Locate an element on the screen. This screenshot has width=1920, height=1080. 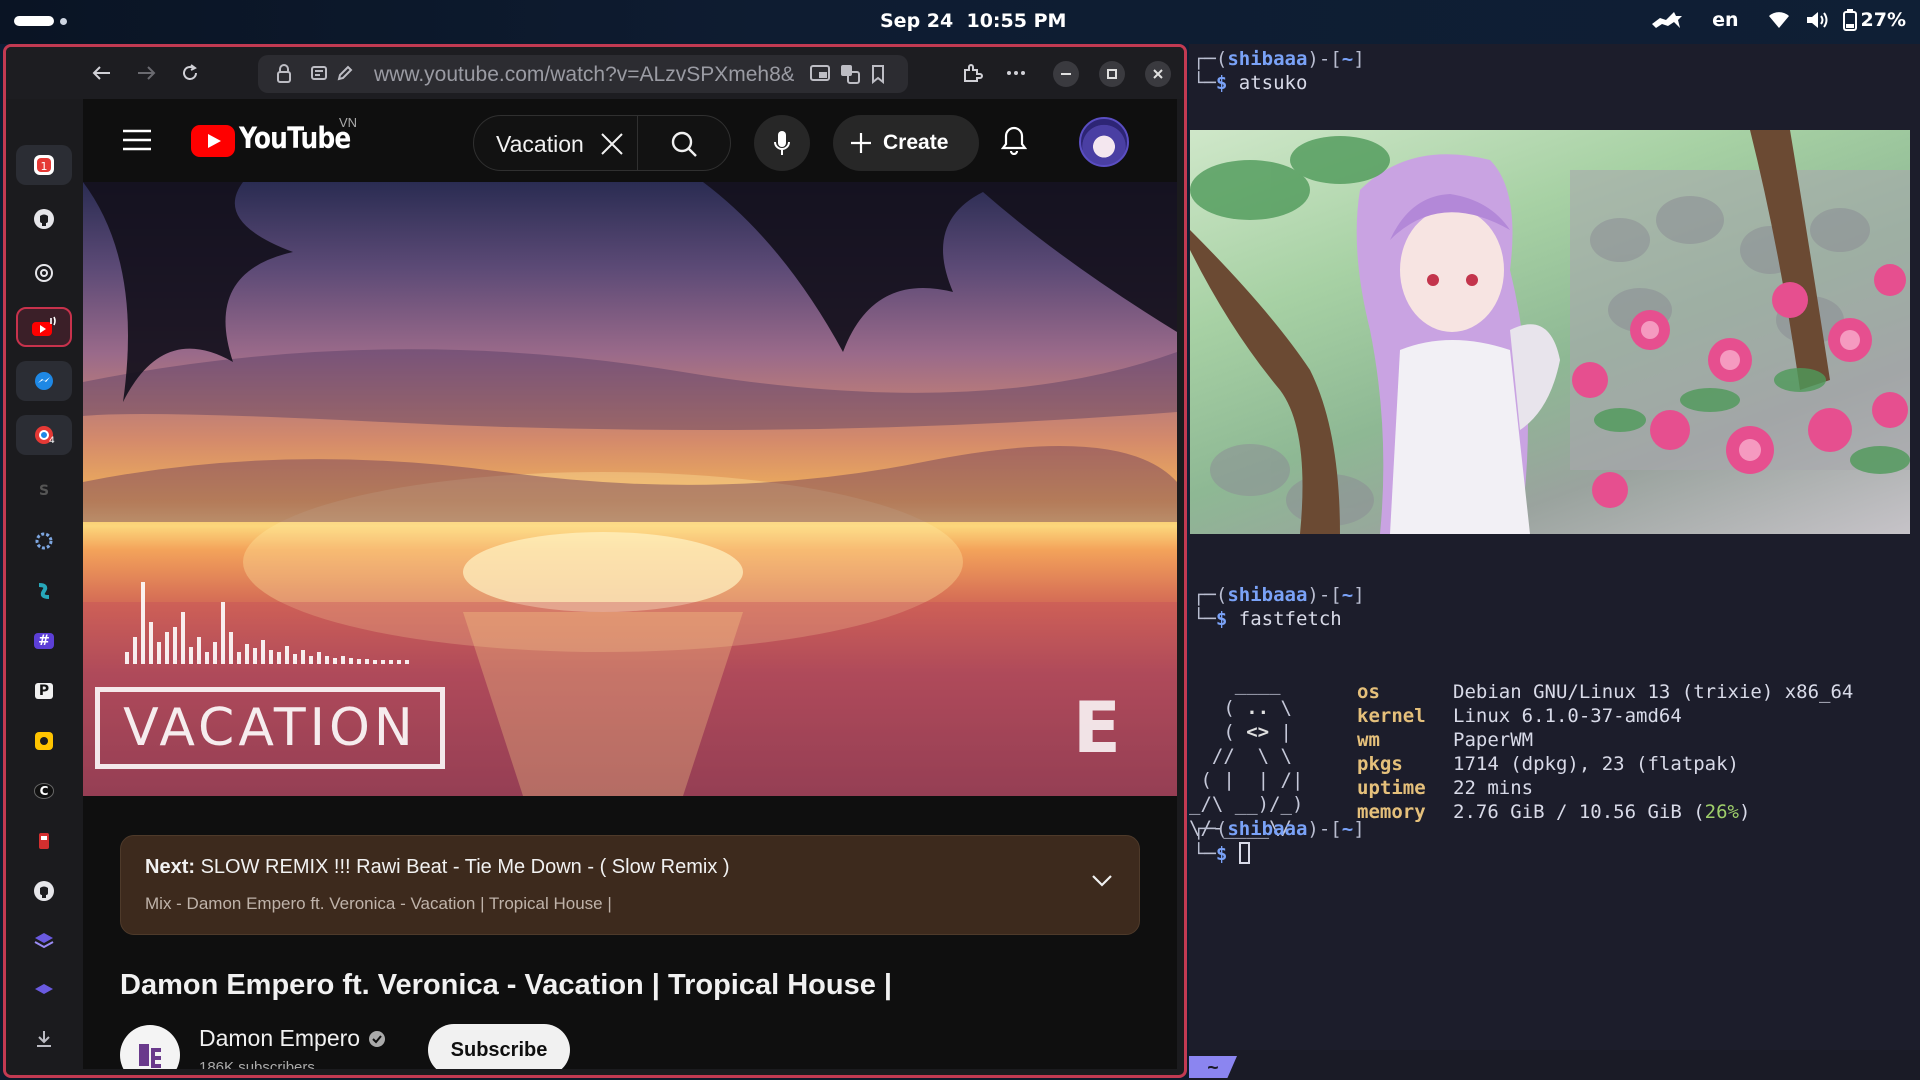
gear-app-icon is located at coordinates (44, 541).